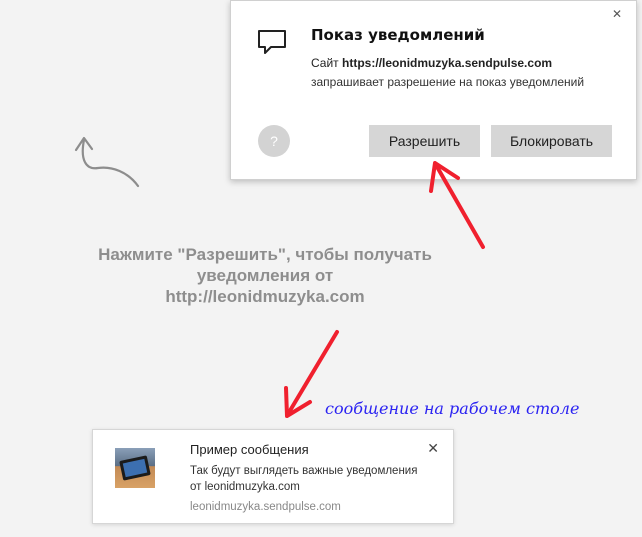 The image size is (642, 537). What do you see at coordinates (265, 254) in the screenshot?
I see `instruction-line-1: Нажмите "Разрешить", чтобы получать` at bounding box center [265, 254].